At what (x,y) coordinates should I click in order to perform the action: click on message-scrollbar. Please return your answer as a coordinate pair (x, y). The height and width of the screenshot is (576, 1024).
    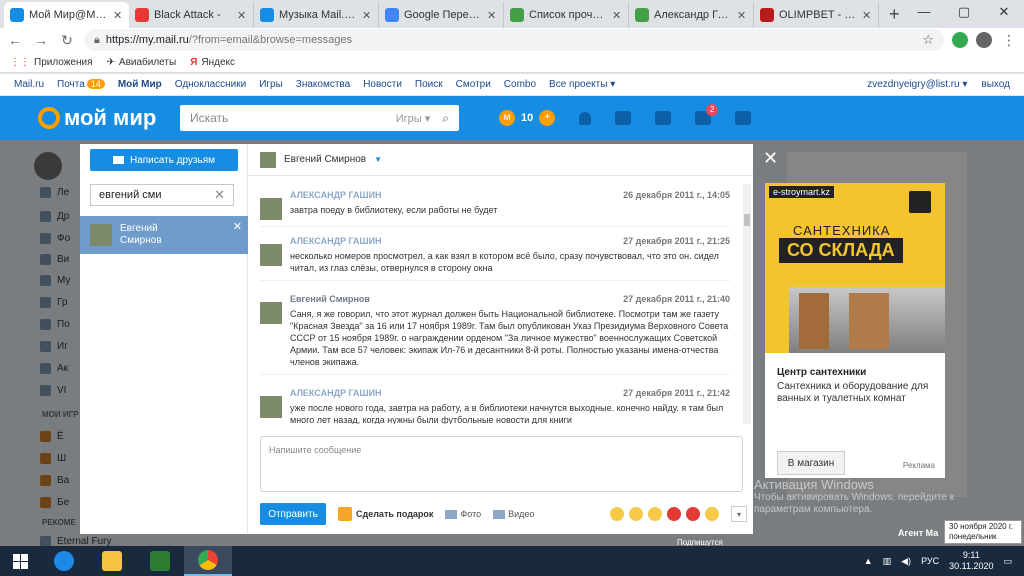
    Looking at the image, I should click on (747, 304).